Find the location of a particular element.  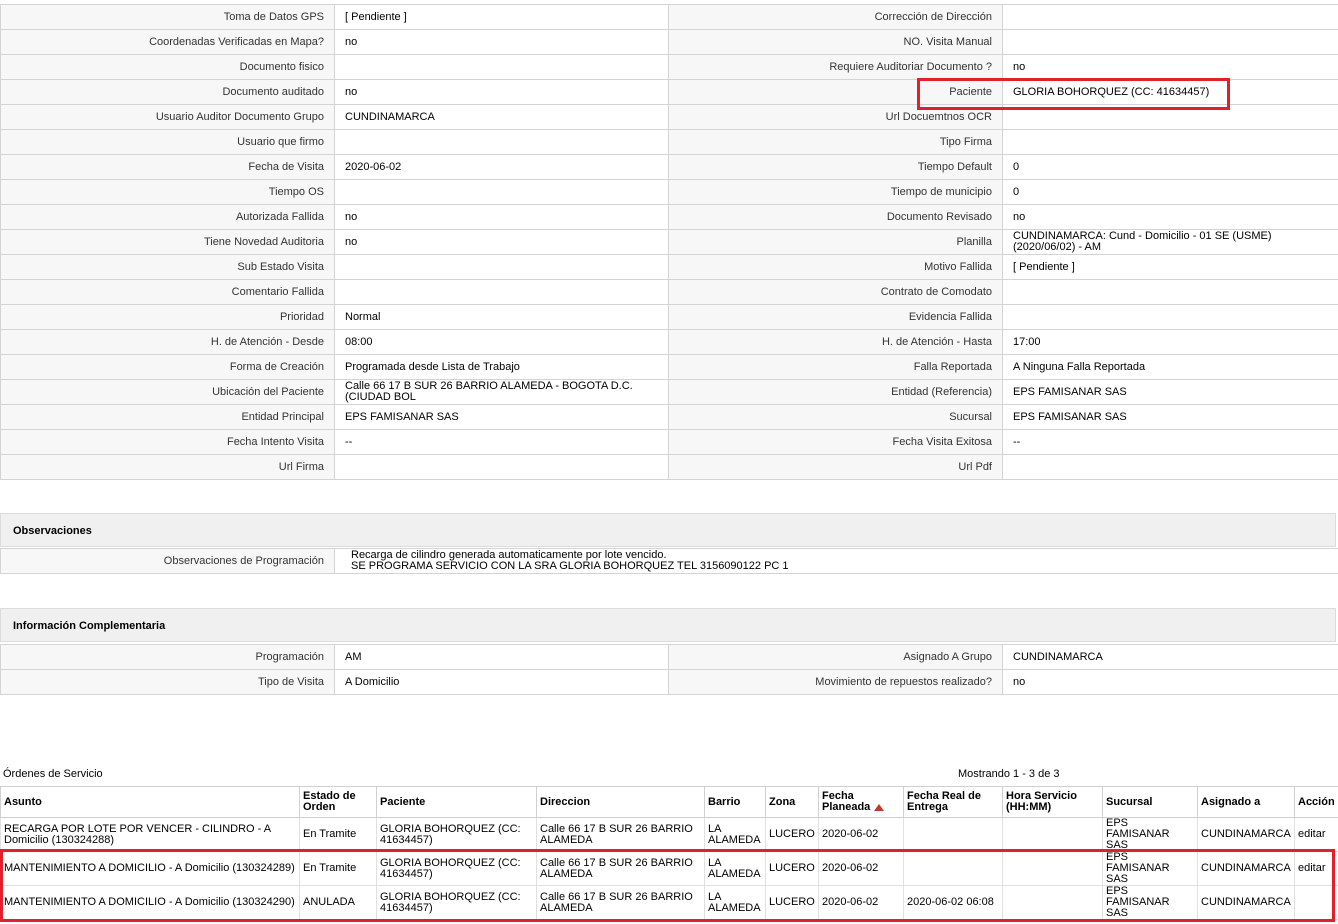

cell-accion: editar is located at coordinates (1316, 834).